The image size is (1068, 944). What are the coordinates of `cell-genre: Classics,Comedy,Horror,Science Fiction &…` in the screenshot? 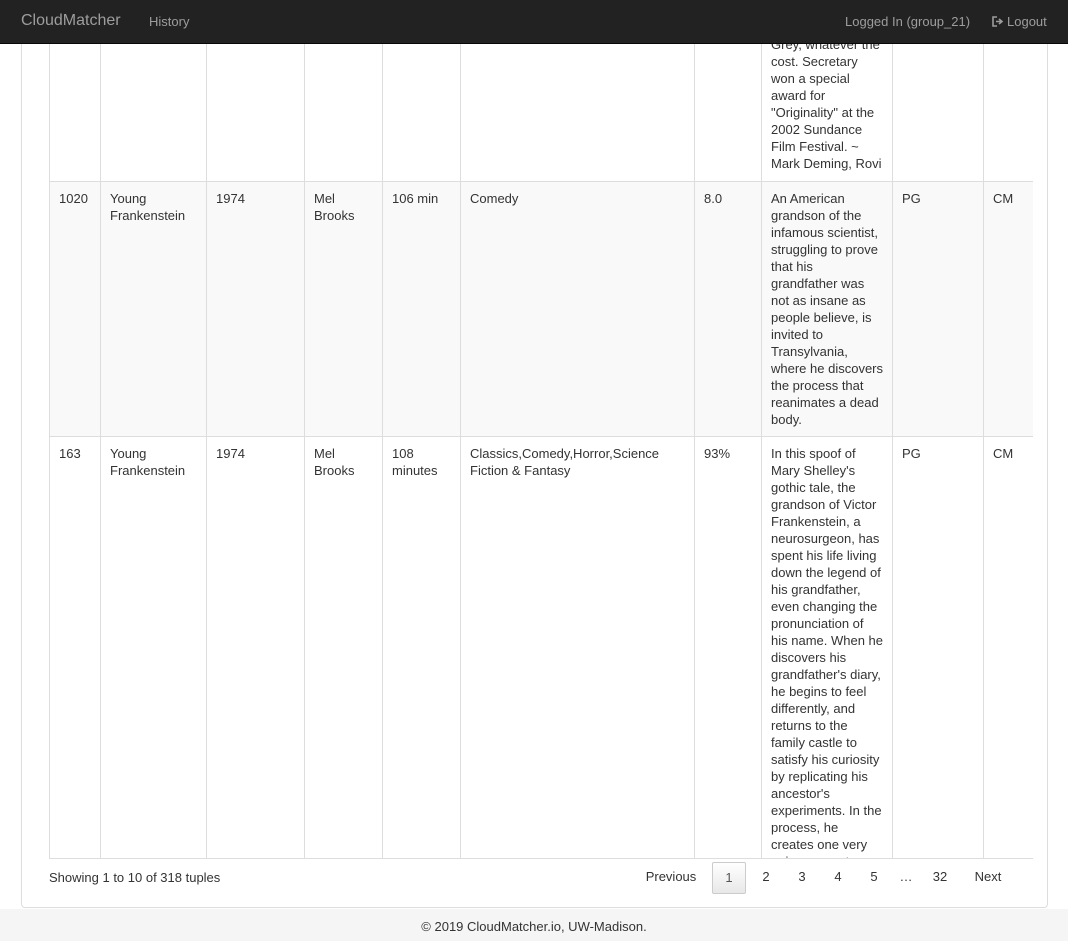 It's located at (577, 647).